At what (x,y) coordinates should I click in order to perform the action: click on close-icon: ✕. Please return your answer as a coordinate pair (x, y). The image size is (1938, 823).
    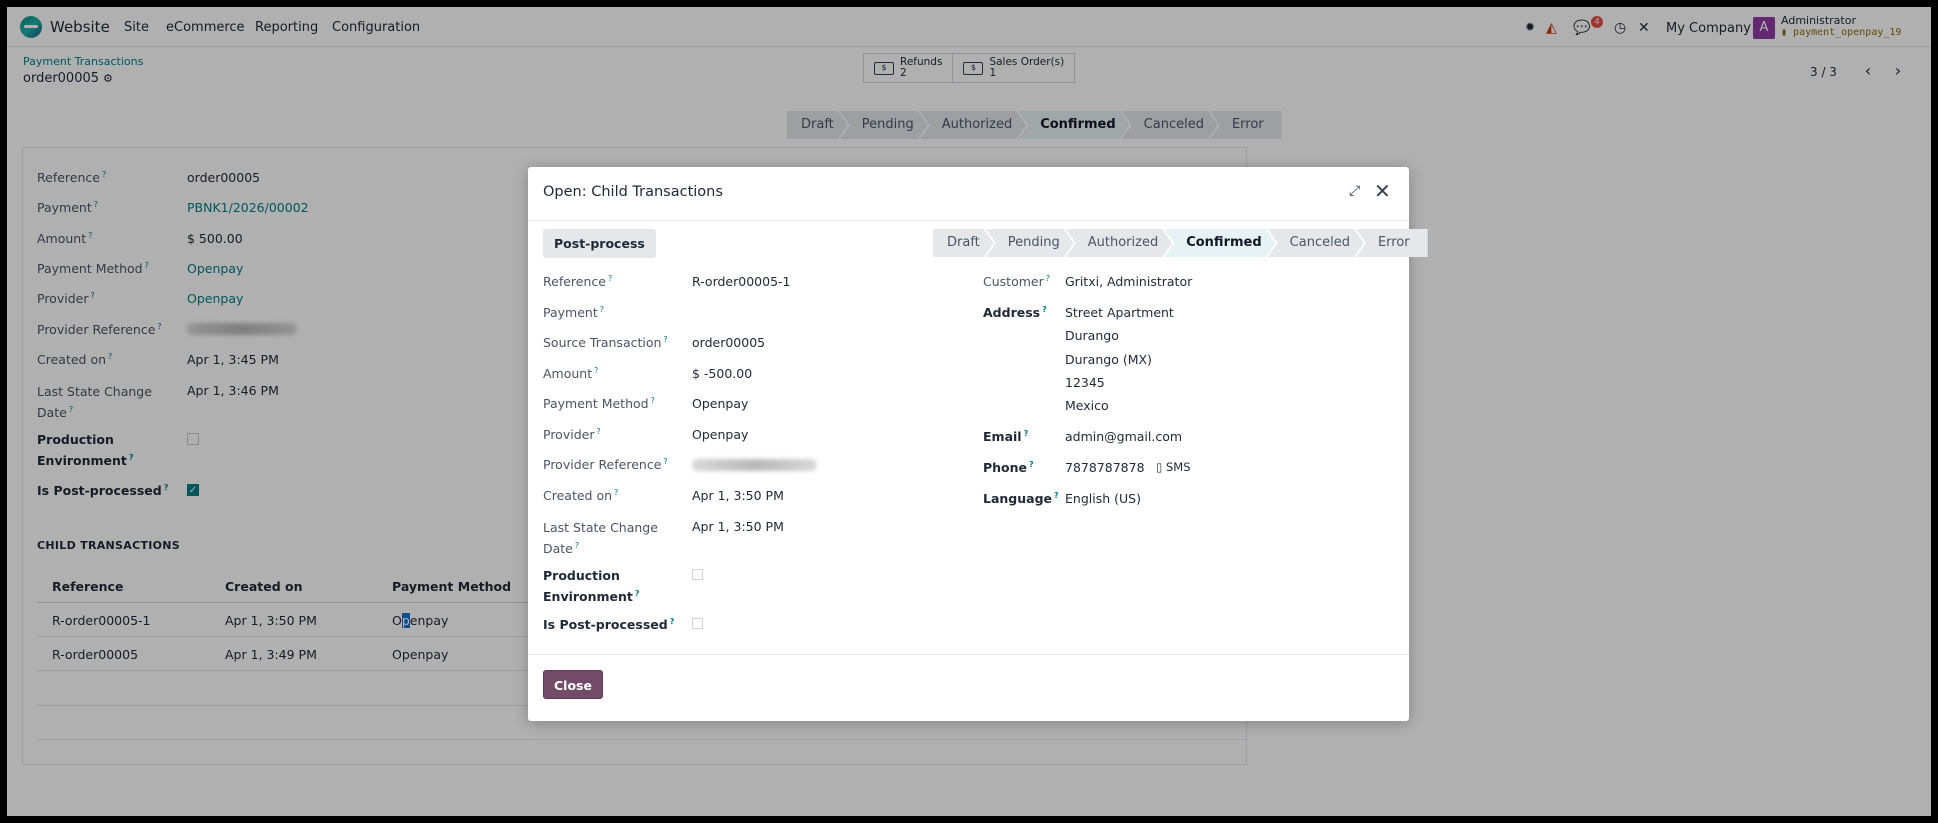
    Looking at the image, I should click on (1382, 191).